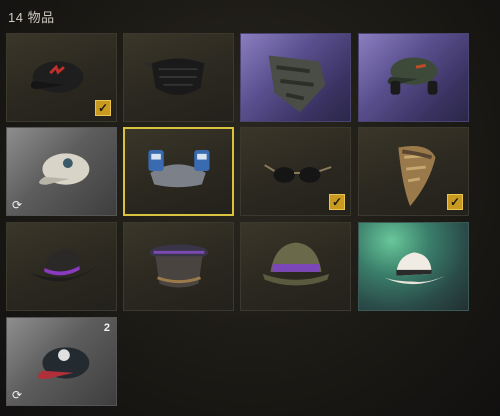 The width and height of the screenshot is (500, 416). Describe the element at coordinates (64, 169) in the screenshot. I see `white-cap-icon` at that location.